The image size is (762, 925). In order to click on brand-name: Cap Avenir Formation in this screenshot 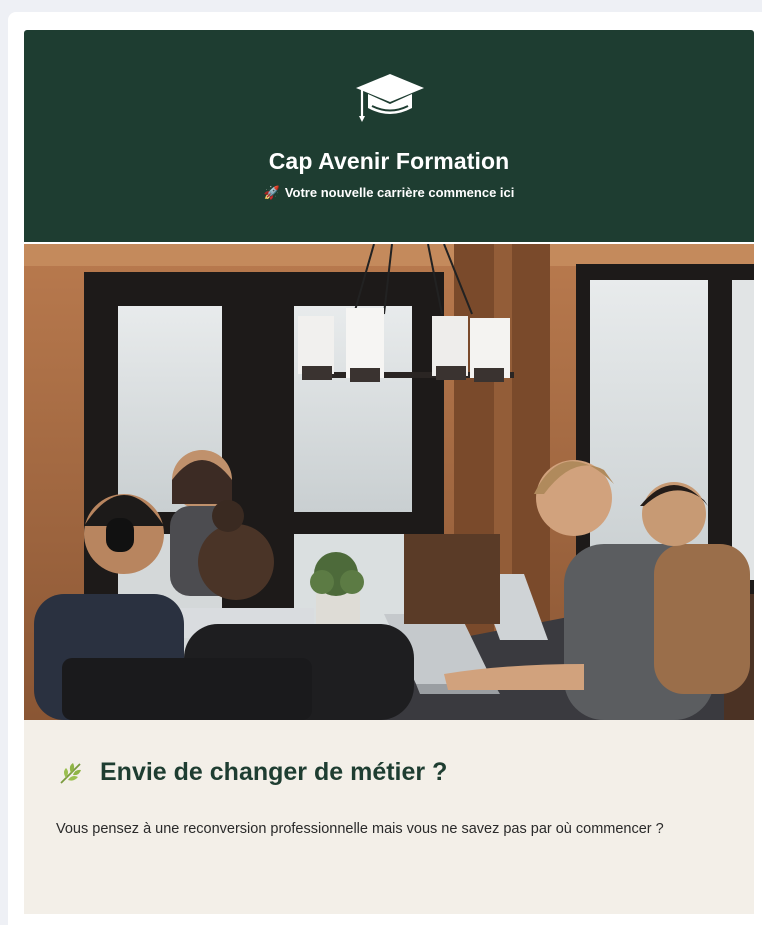, I will do `click(389, 161)`.